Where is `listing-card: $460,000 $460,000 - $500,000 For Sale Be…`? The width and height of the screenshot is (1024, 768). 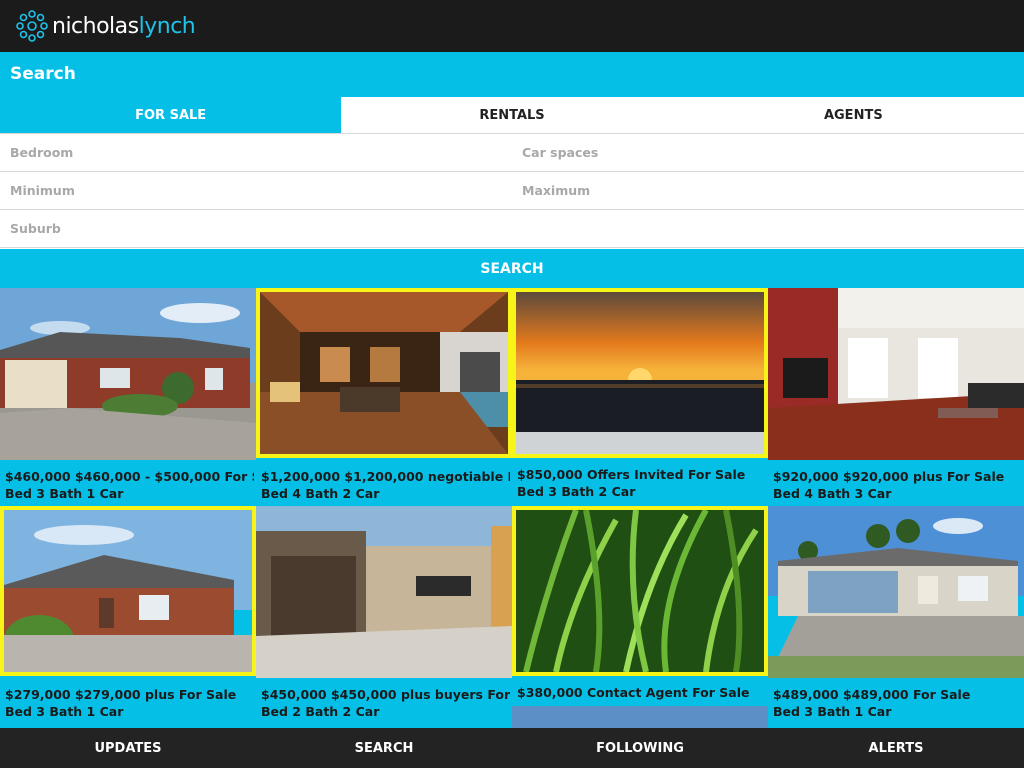 listing-card: $460,000 $460,000 - $500,000 For Sale Be… is located at coordinates (128, 397).